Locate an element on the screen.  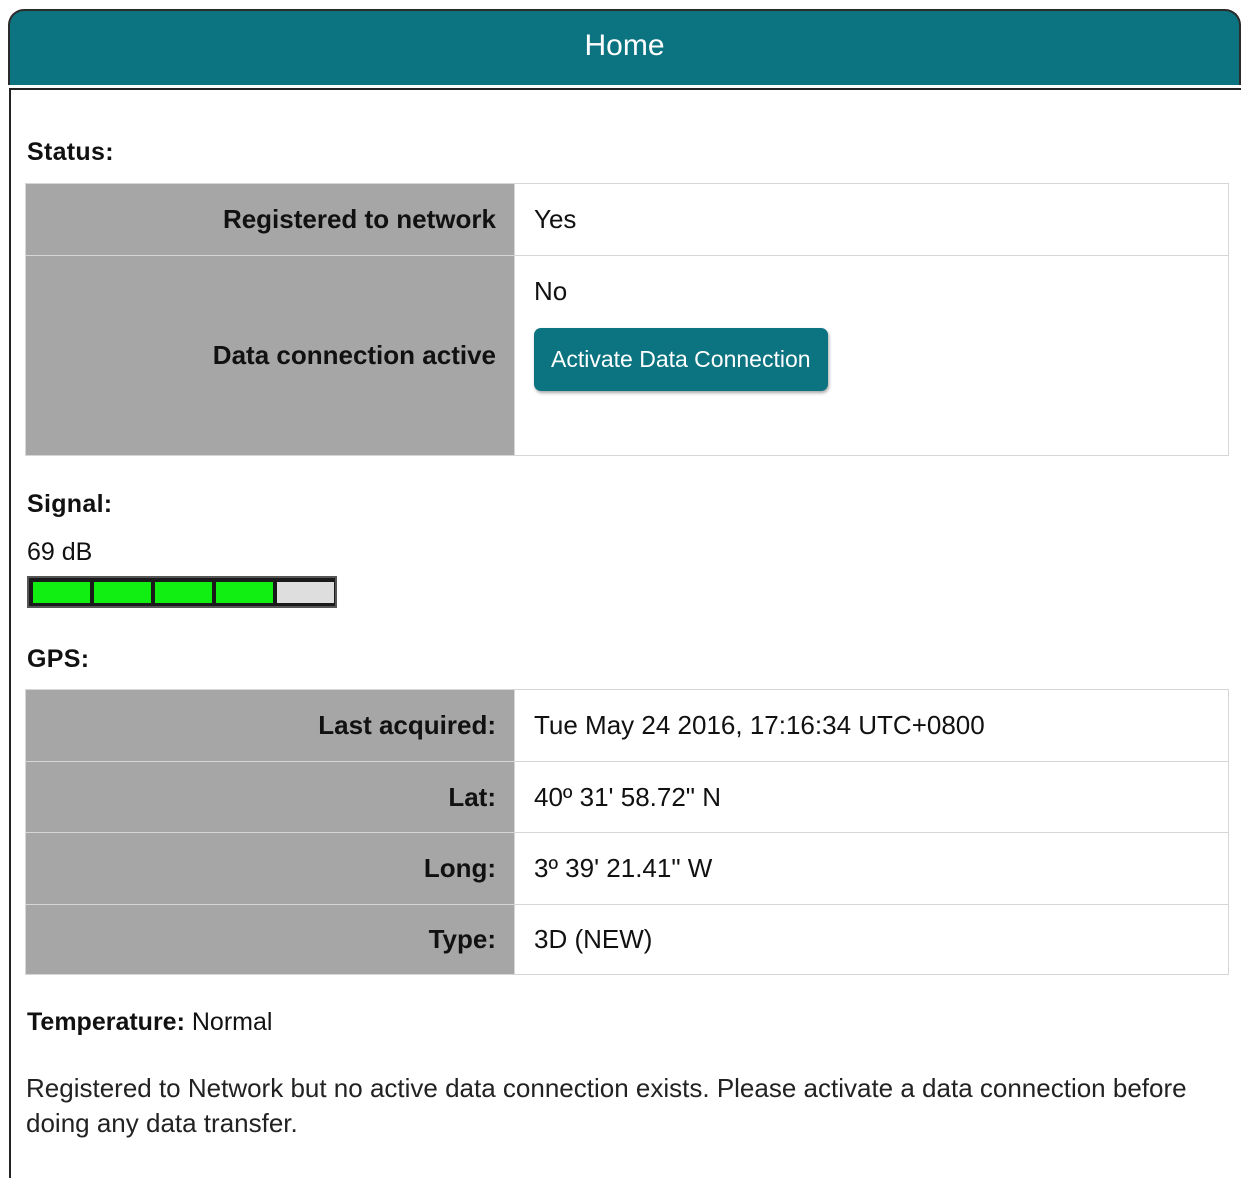
temperature-line: Temperature: Normal is located at coordinates (149, 1022).